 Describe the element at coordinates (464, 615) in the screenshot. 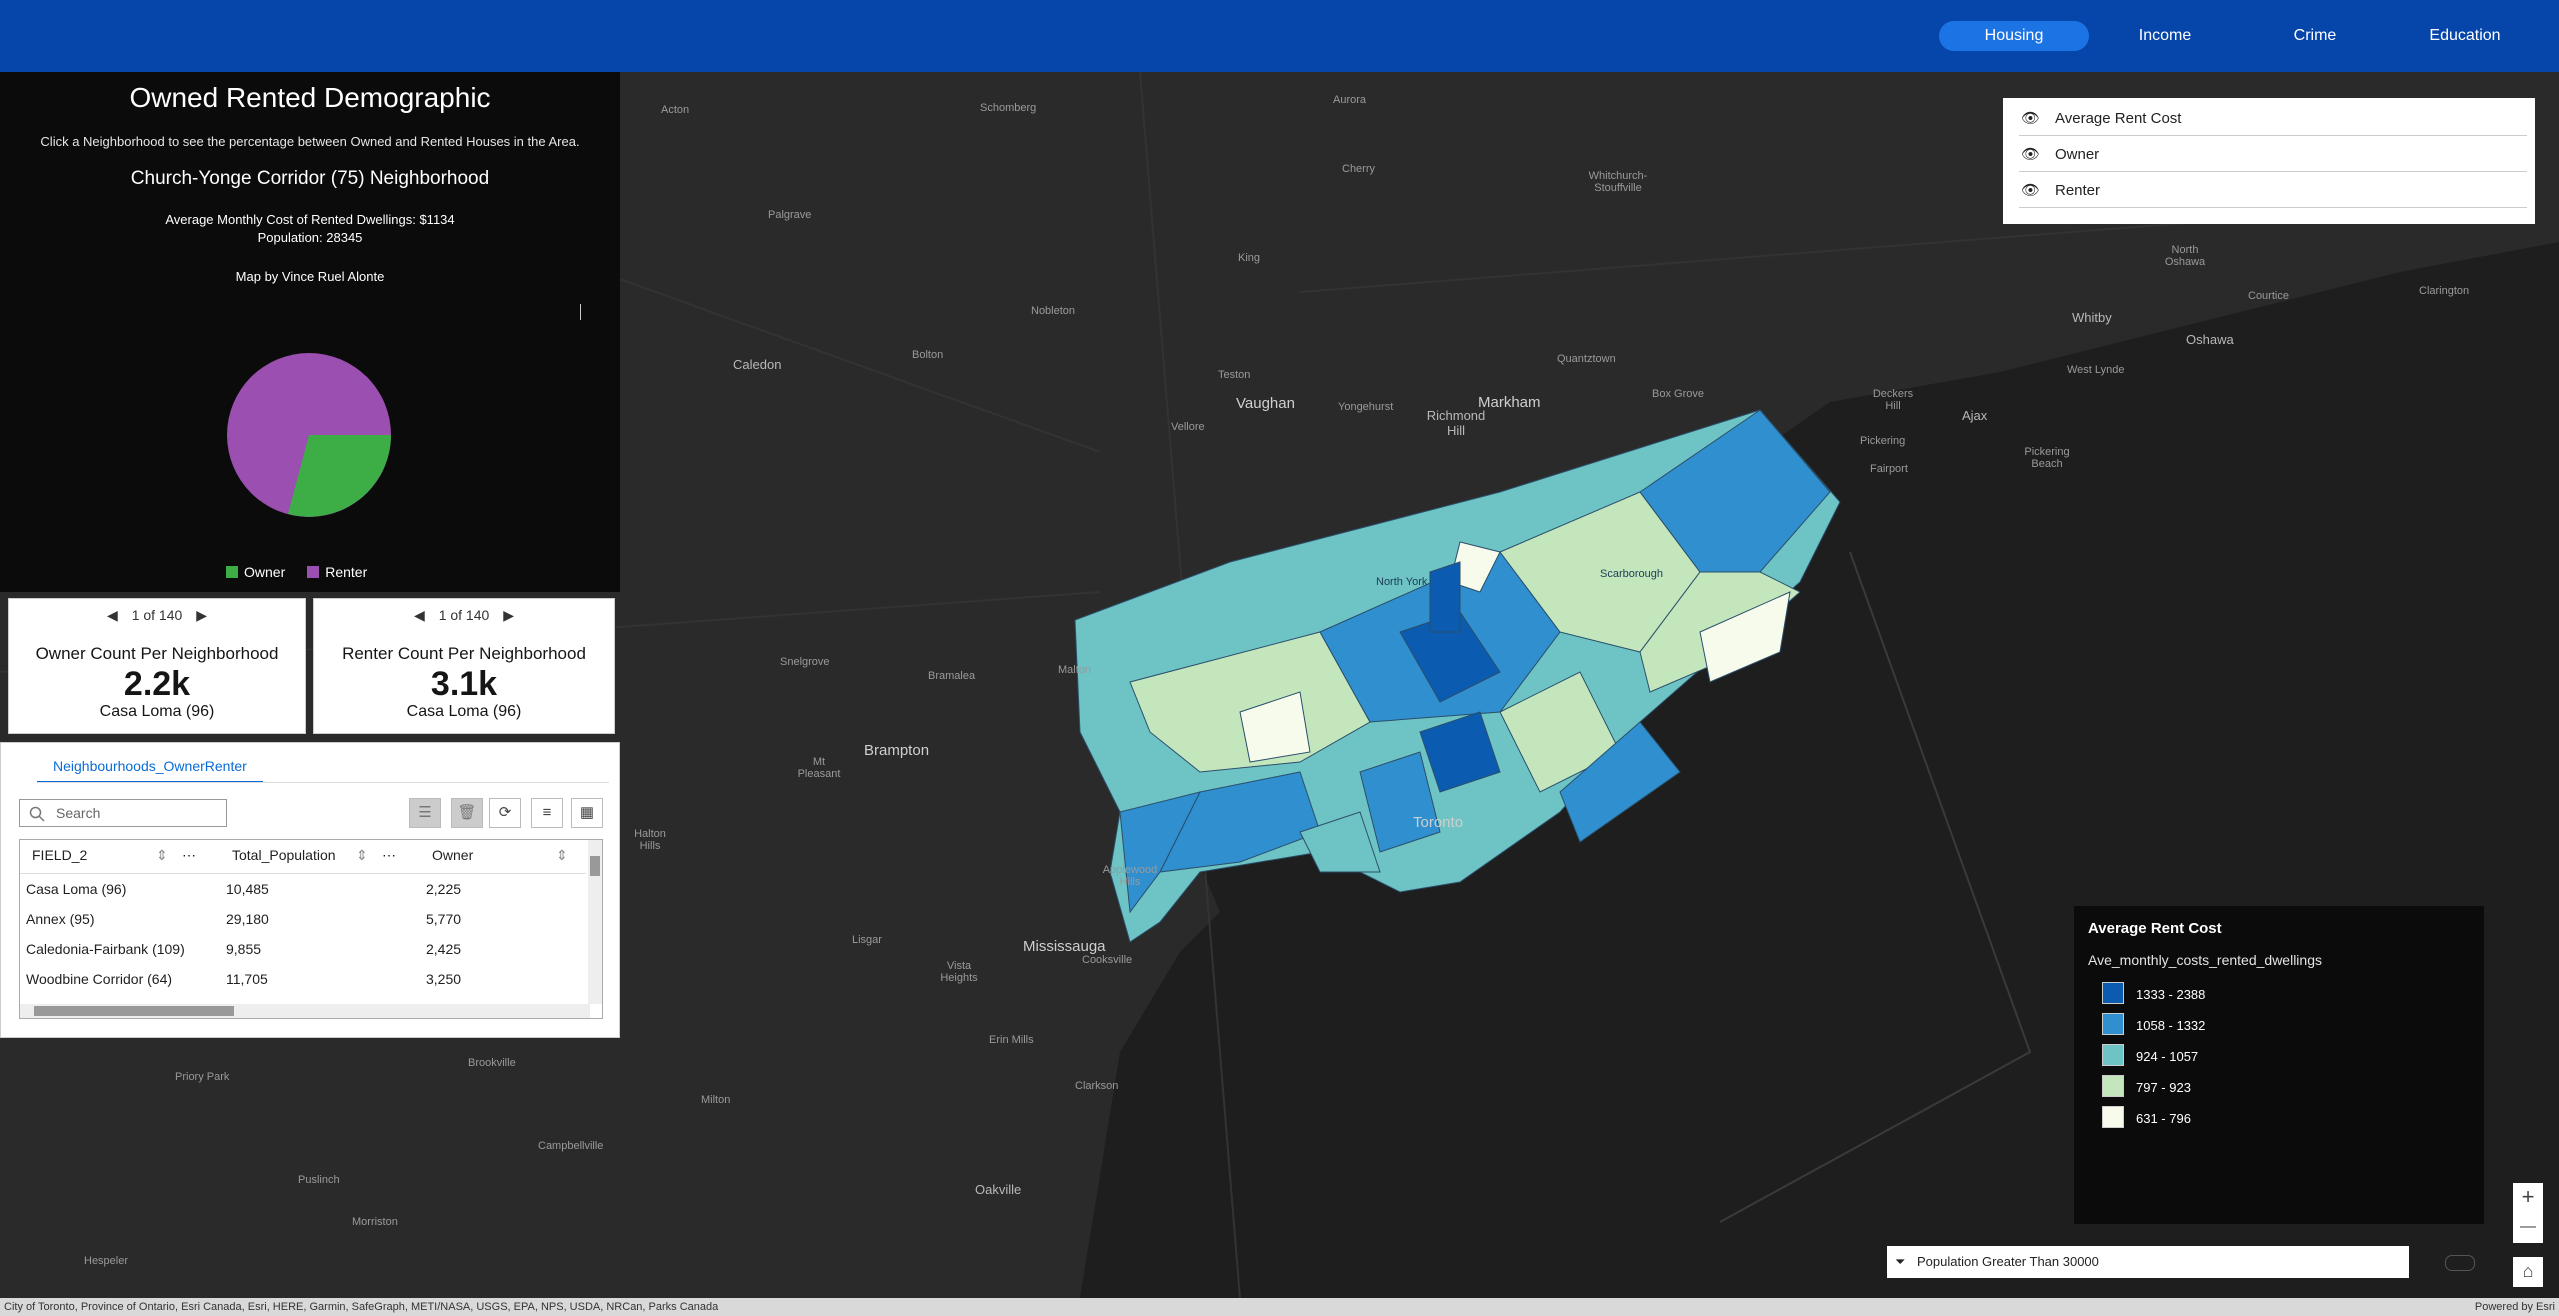

I see `renter-pager: ◀ 1 of 140 ▶` at that location.